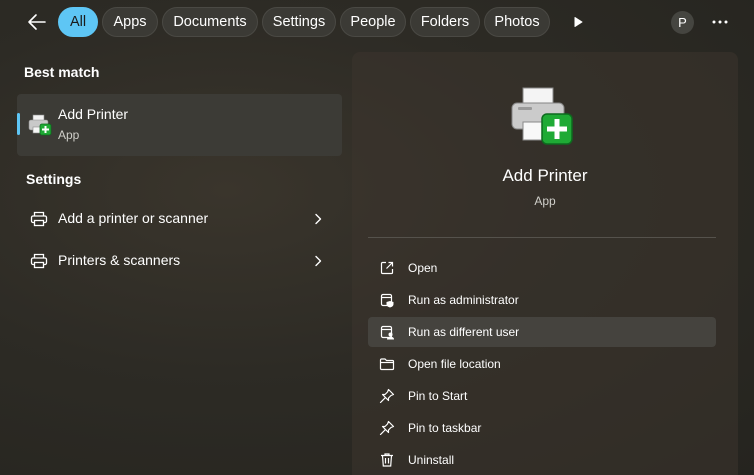 This screenshot has width=754, height=475. Describe the element at coordinates (387, 300) in the screenshot. I see `shield-icon` at that location.